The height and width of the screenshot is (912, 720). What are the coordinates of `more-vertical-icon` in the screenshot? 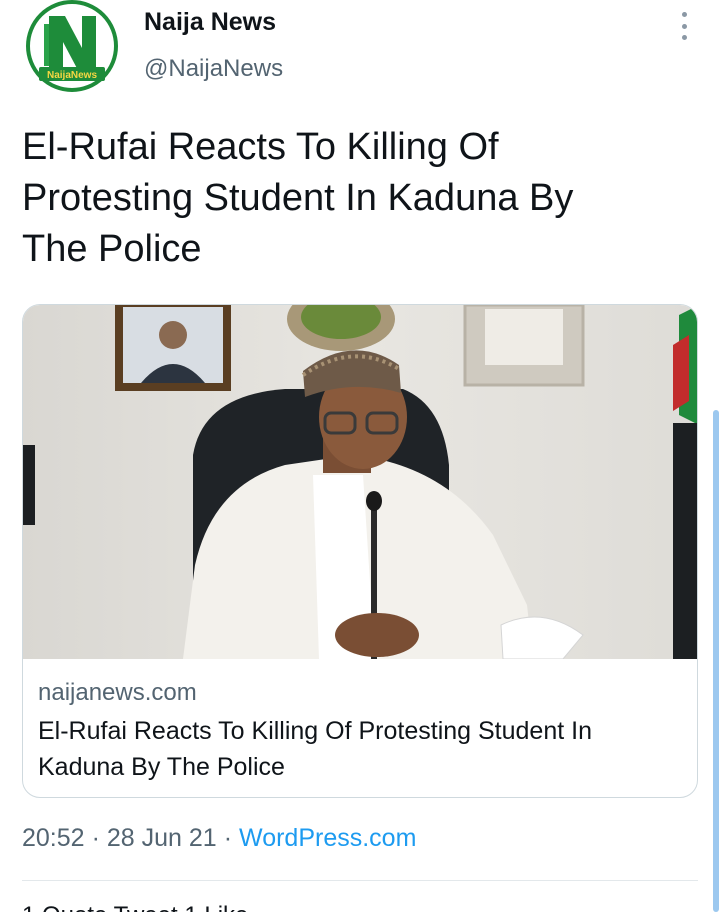 It's located at (684, 26).